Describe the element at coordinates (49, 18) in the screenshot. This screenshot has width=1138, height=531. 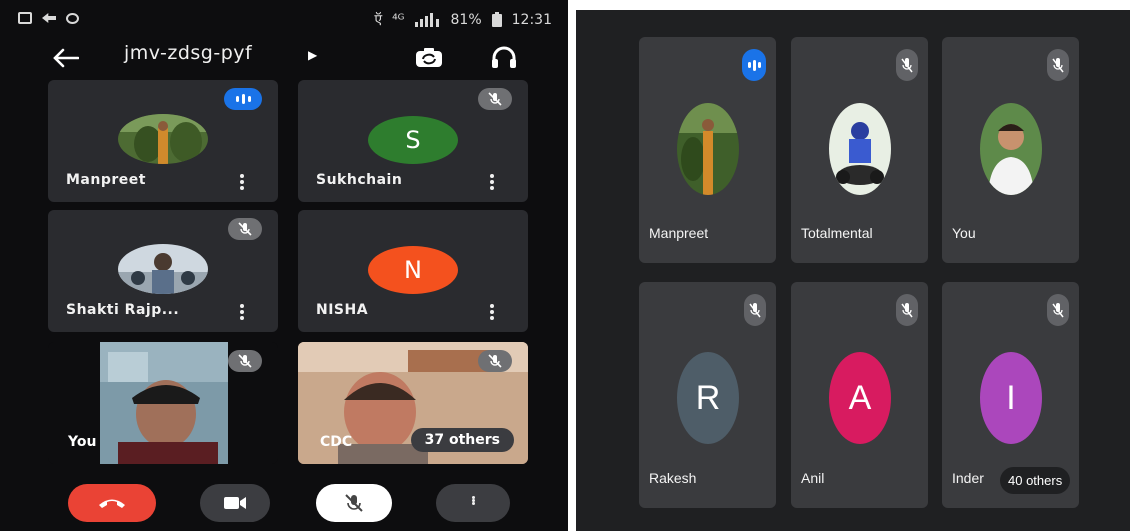
I see `send-notification-icon` at that location.